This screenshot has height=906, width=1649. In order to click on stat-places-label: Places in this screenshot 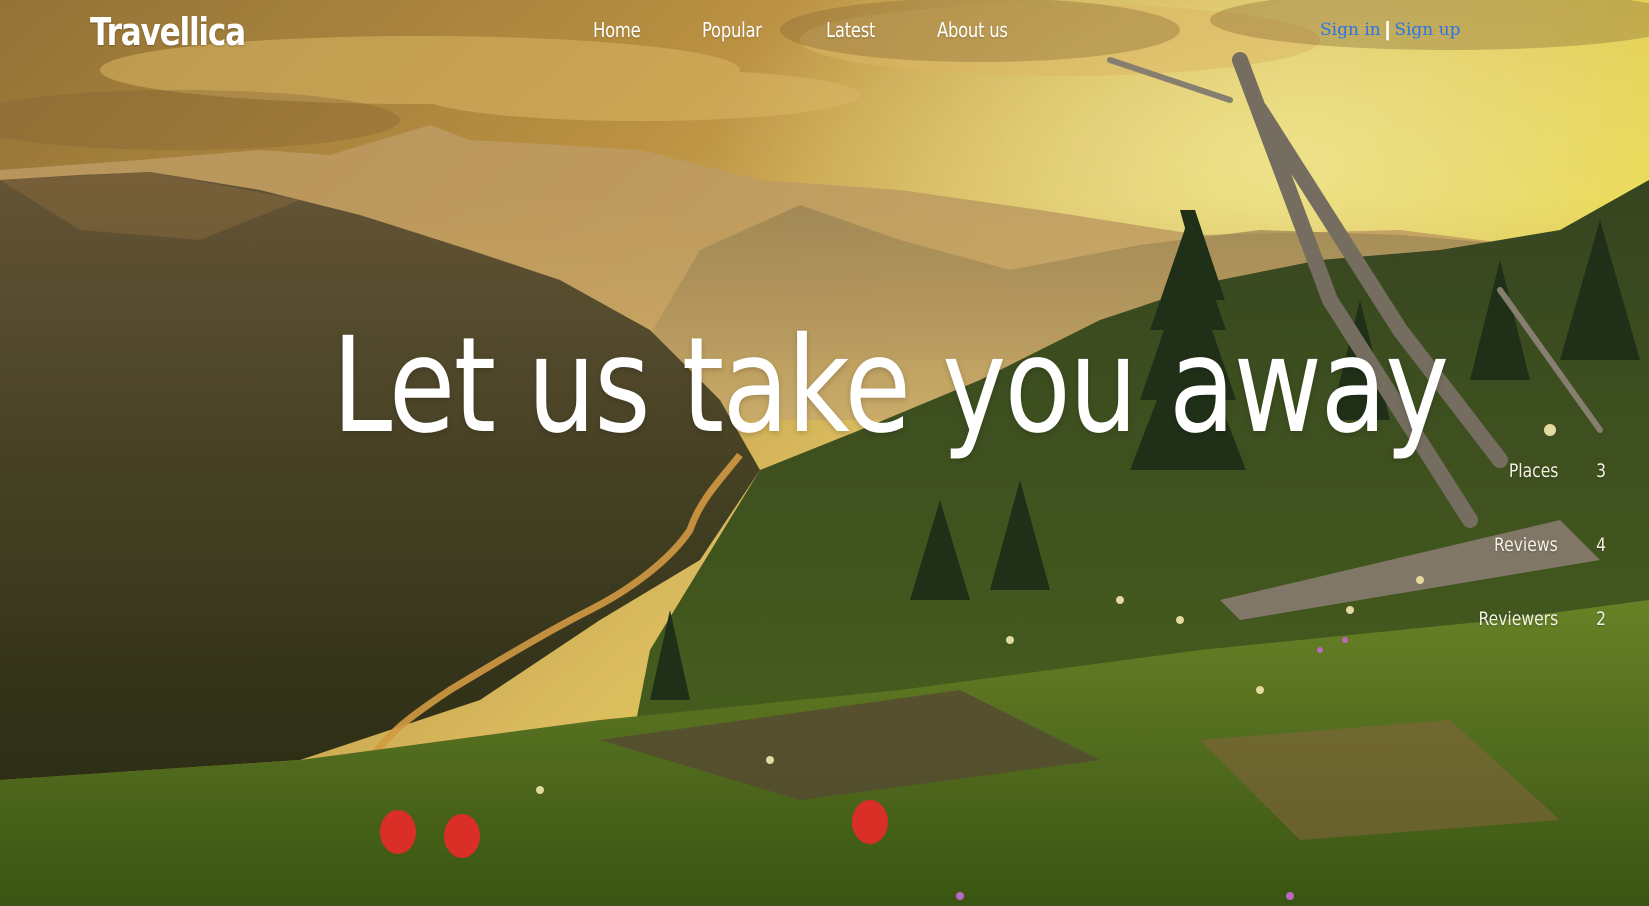, I will do `click(1533, 471)`.